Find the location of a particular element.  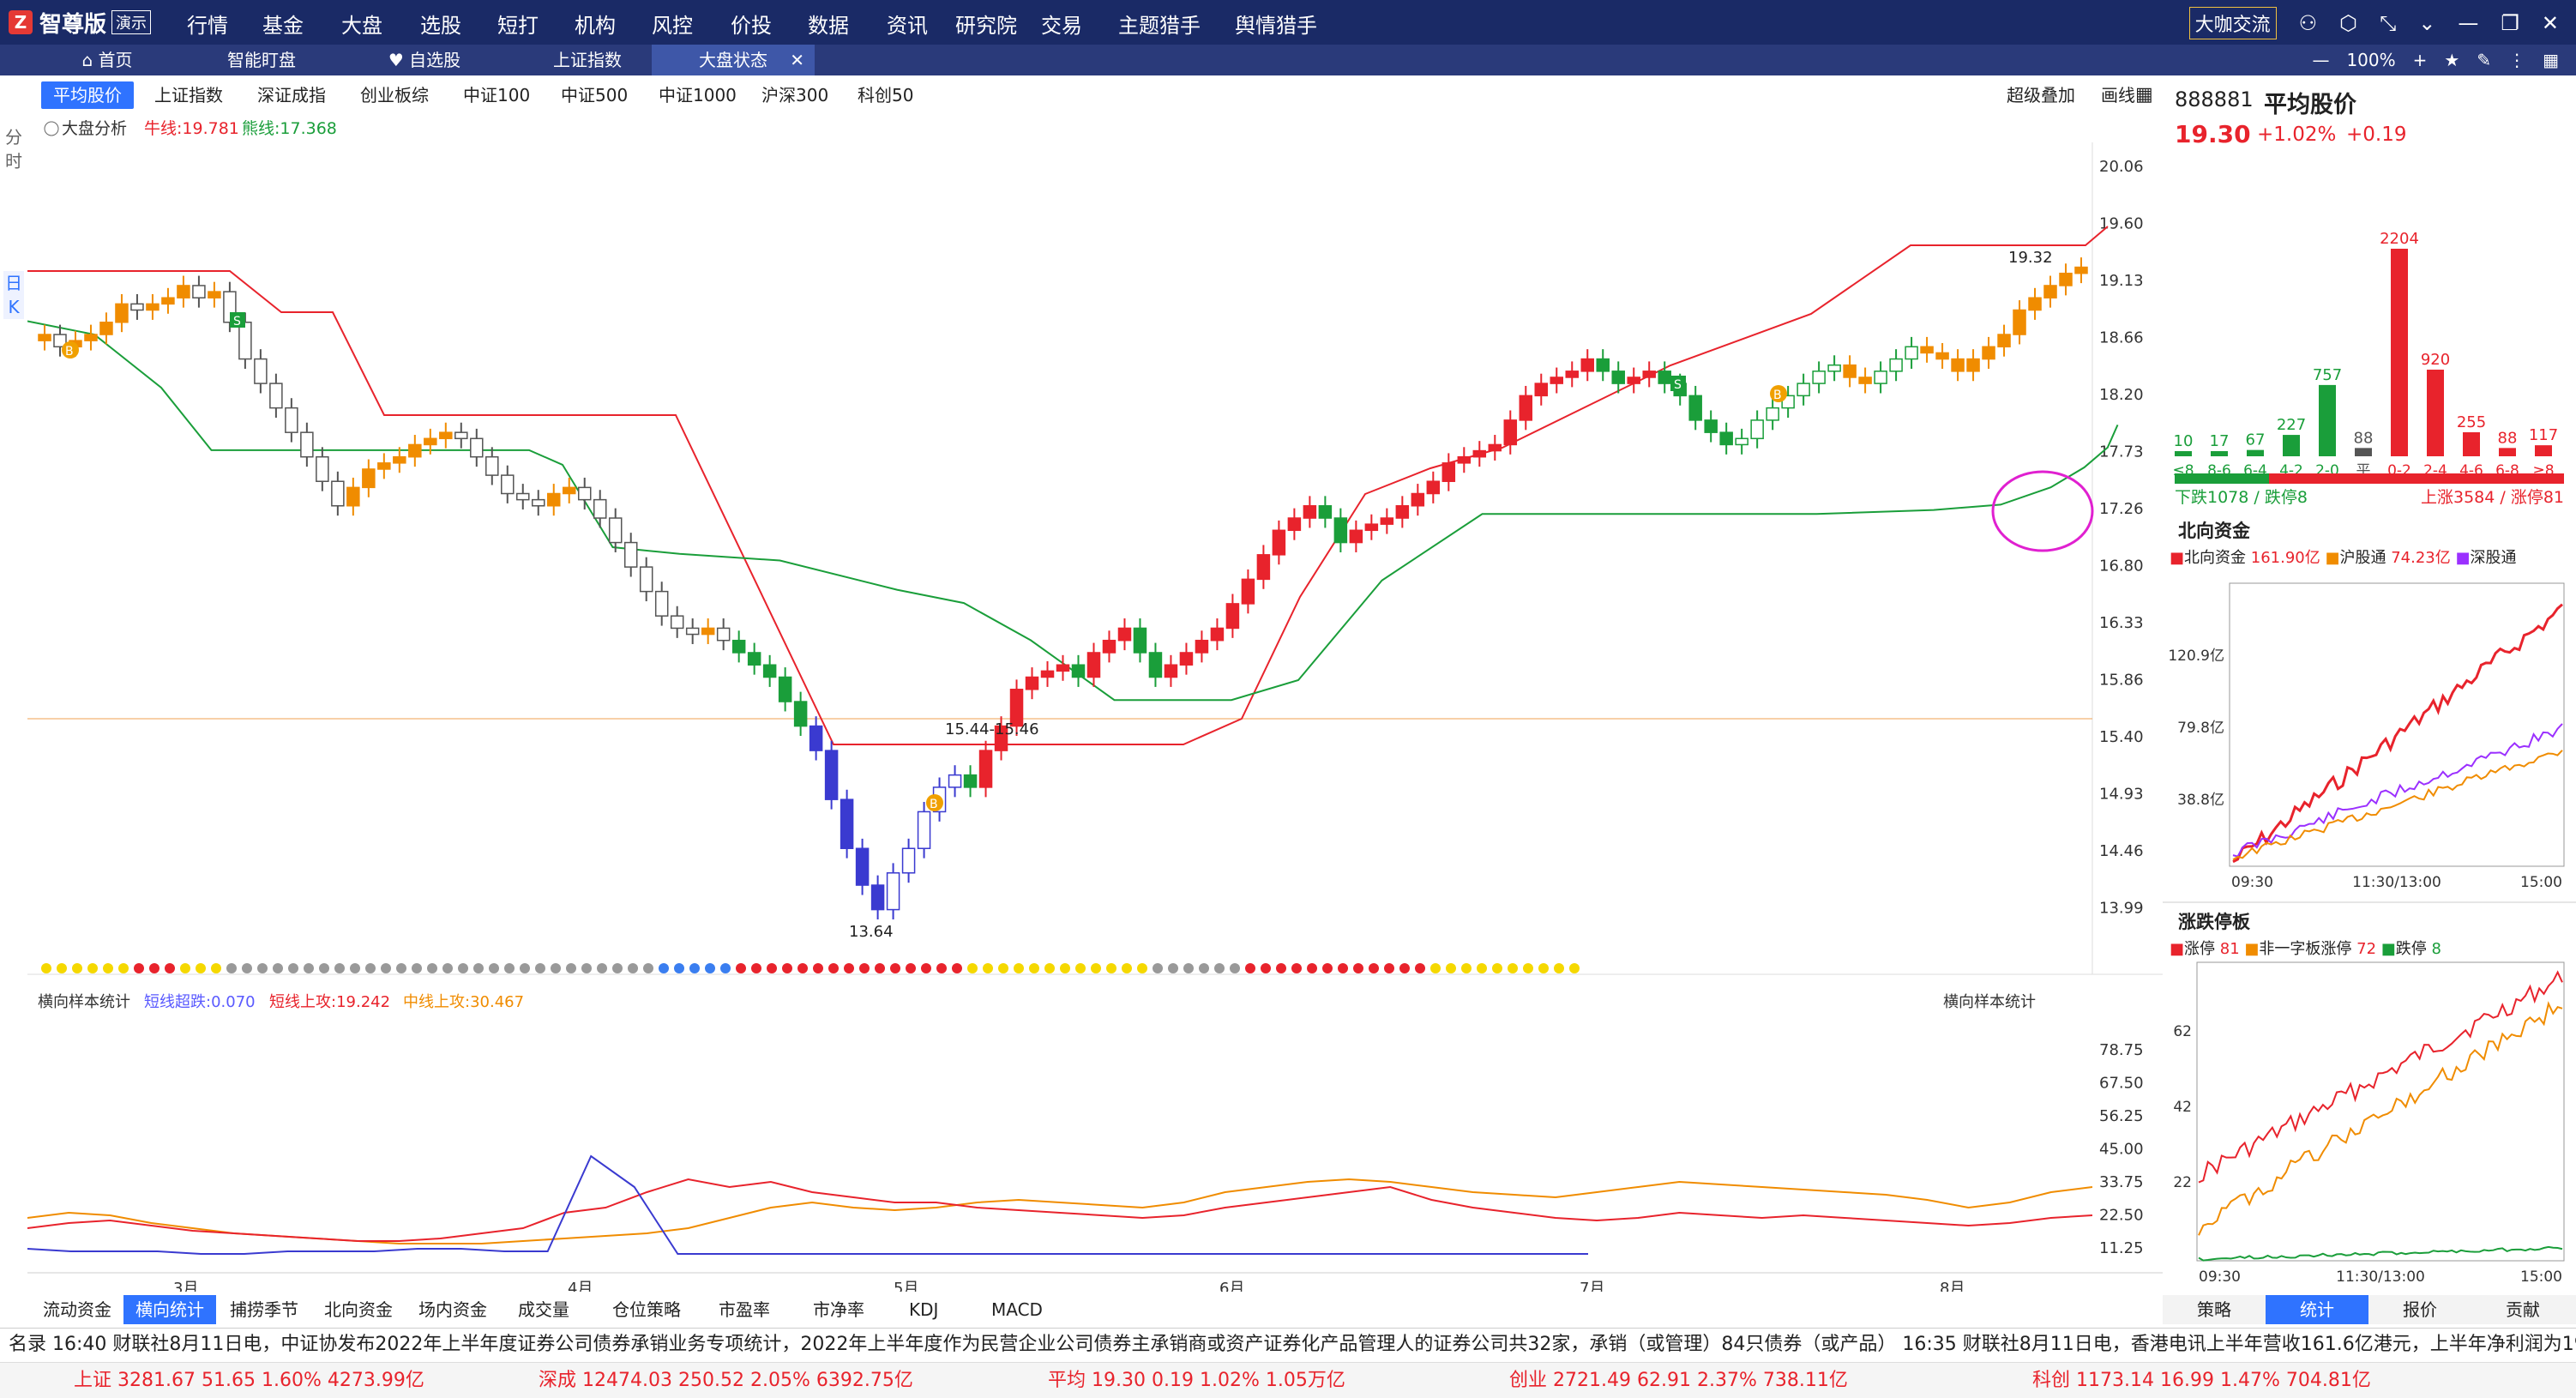

dist-value: 757 is located at coordinates (2327, 375).